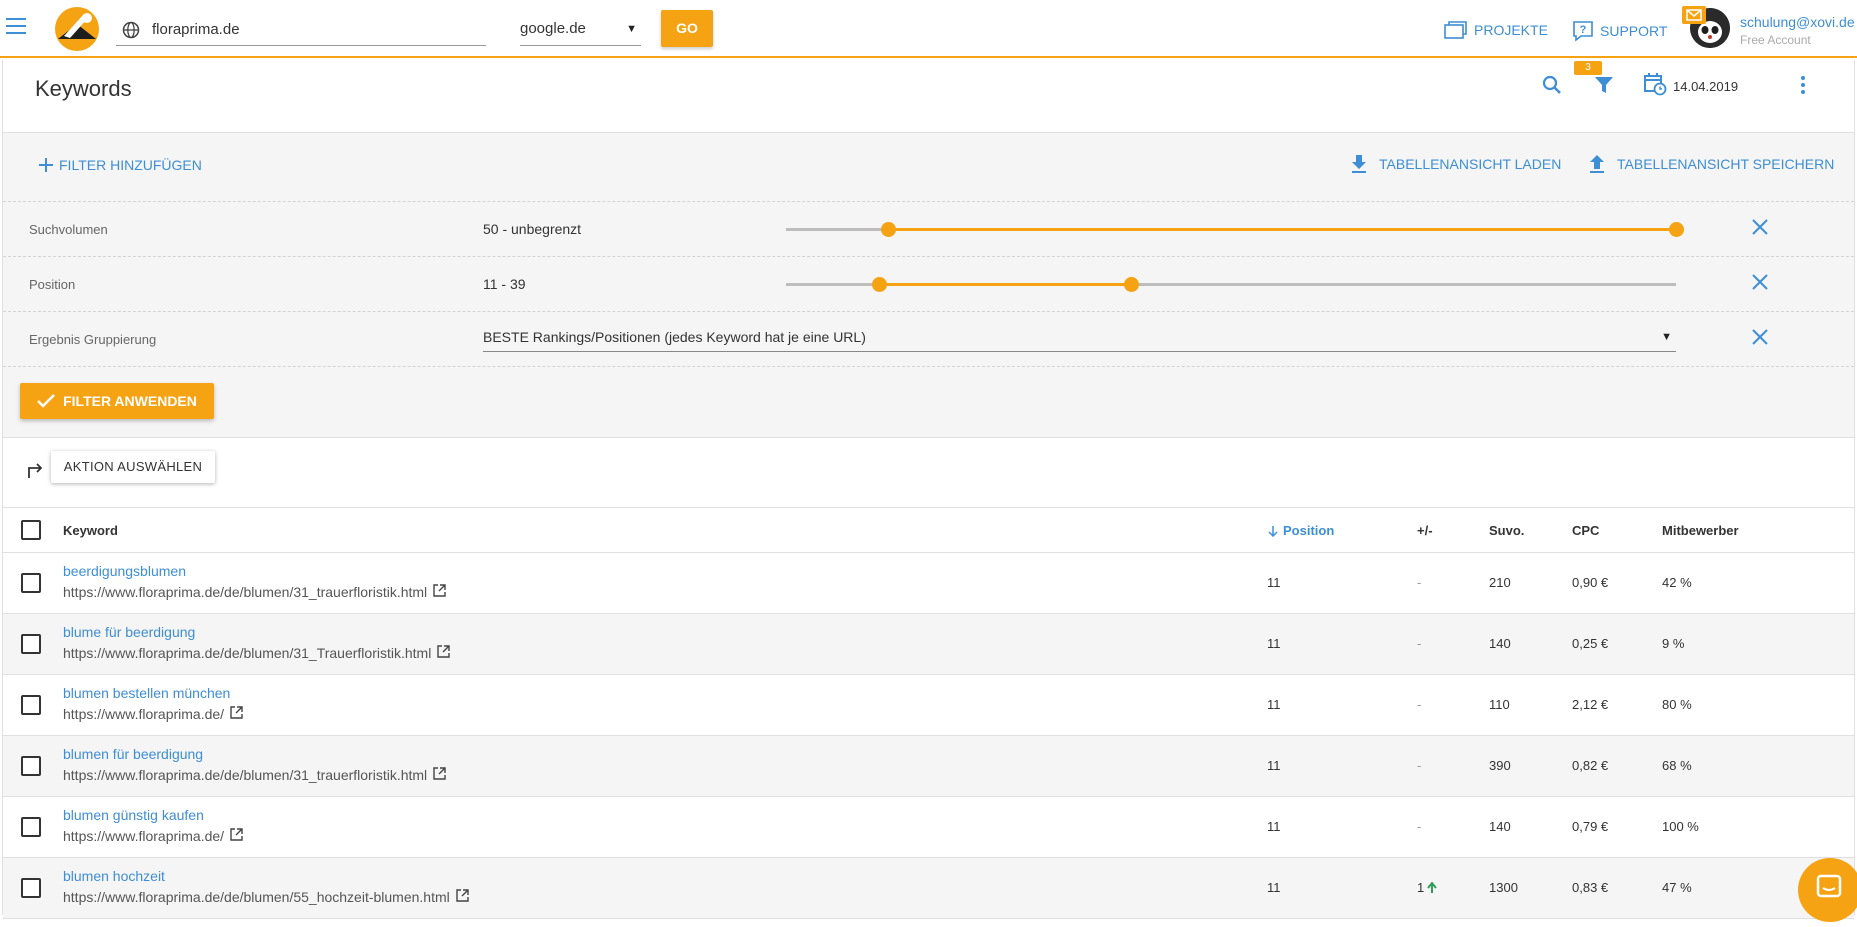 The height and width of the screenshot is (927, 1857). What do you see at coordinates (1705, 86) in the screenshot?
I see `date-display: 14.04.2019` at bounding box center [1705, 86].